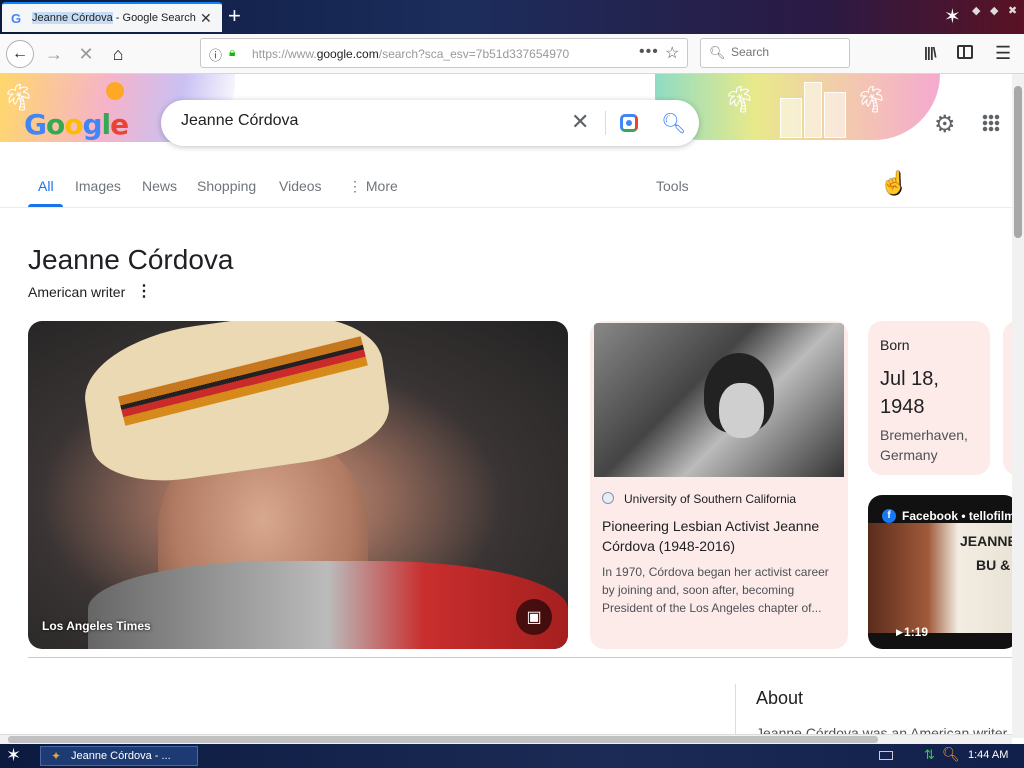 The width and height of the screenshot is (1024, 768). I want to click on next-card-peek, so click(1007, 398).